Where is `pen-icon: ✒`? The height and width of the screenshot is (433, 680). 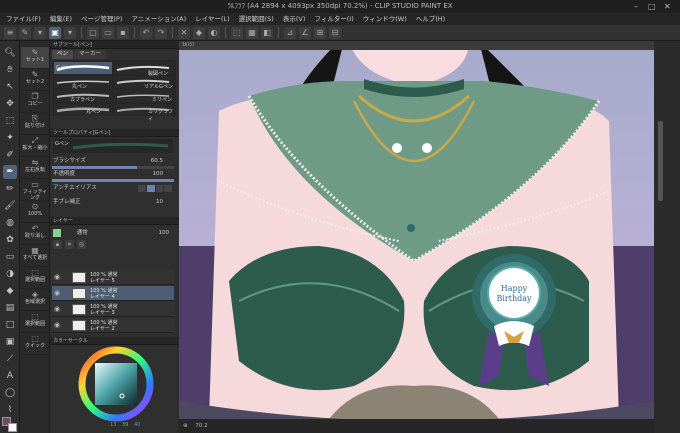
pen-icon: ✒ is located at coordinates (10, 172).